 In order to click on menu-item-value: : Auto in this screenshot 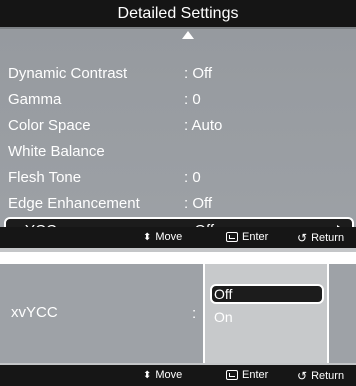, I will do `click(203, 125)`.